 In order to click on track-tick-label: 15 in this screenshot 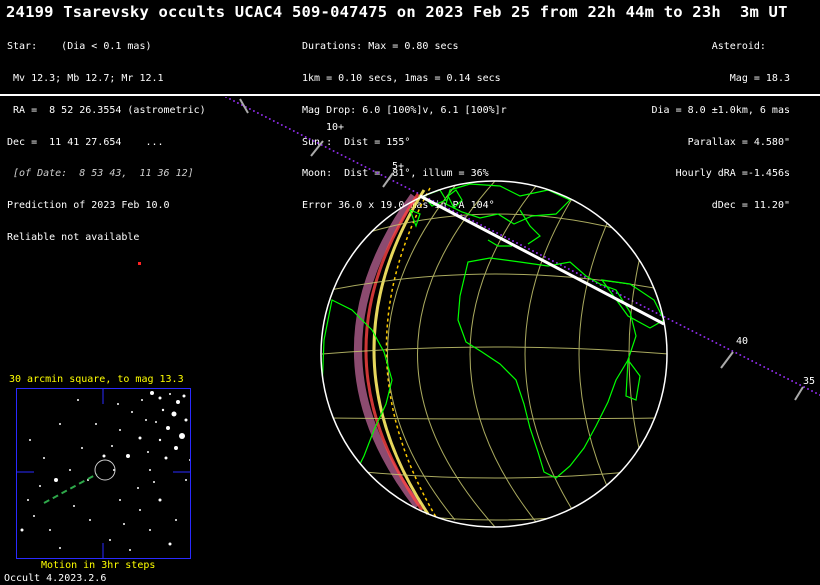, I will do `click(262, 94)`.